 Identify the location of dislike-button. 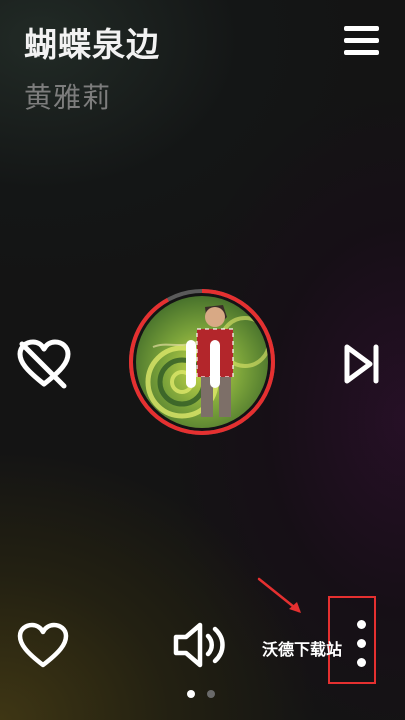
(44, 364).